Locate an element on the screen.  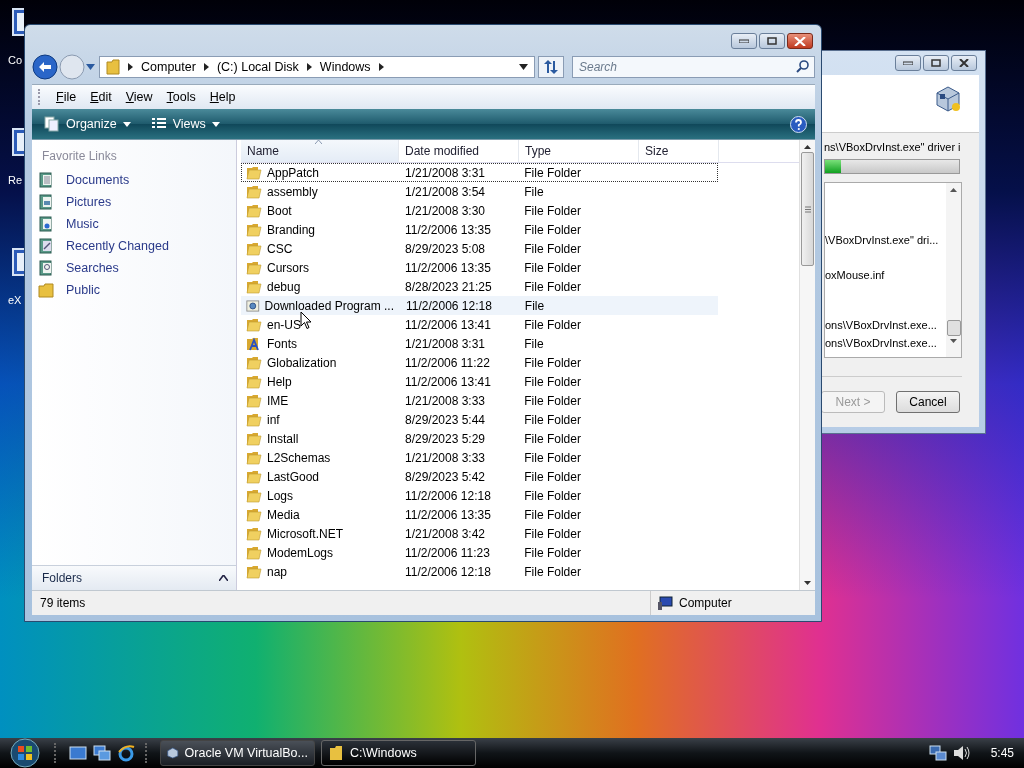
menu-item: Edit is located at coordinates (101, 97).